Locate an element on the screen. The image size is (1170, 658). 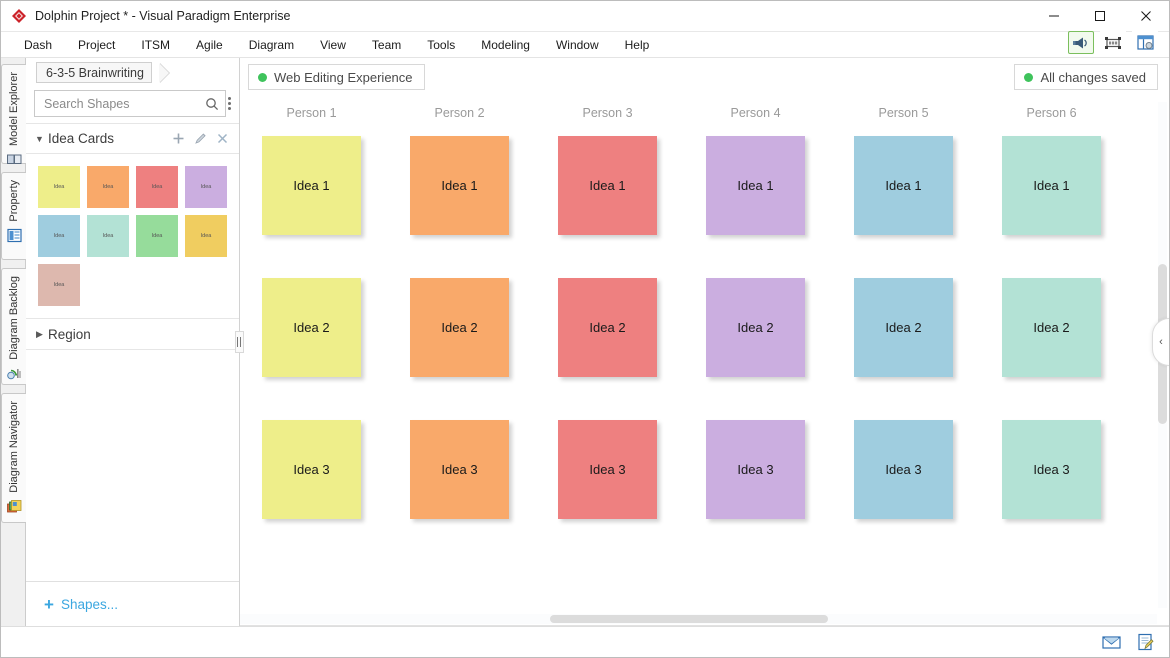
canvas-toolbar is located at coordinates (1113, 42).